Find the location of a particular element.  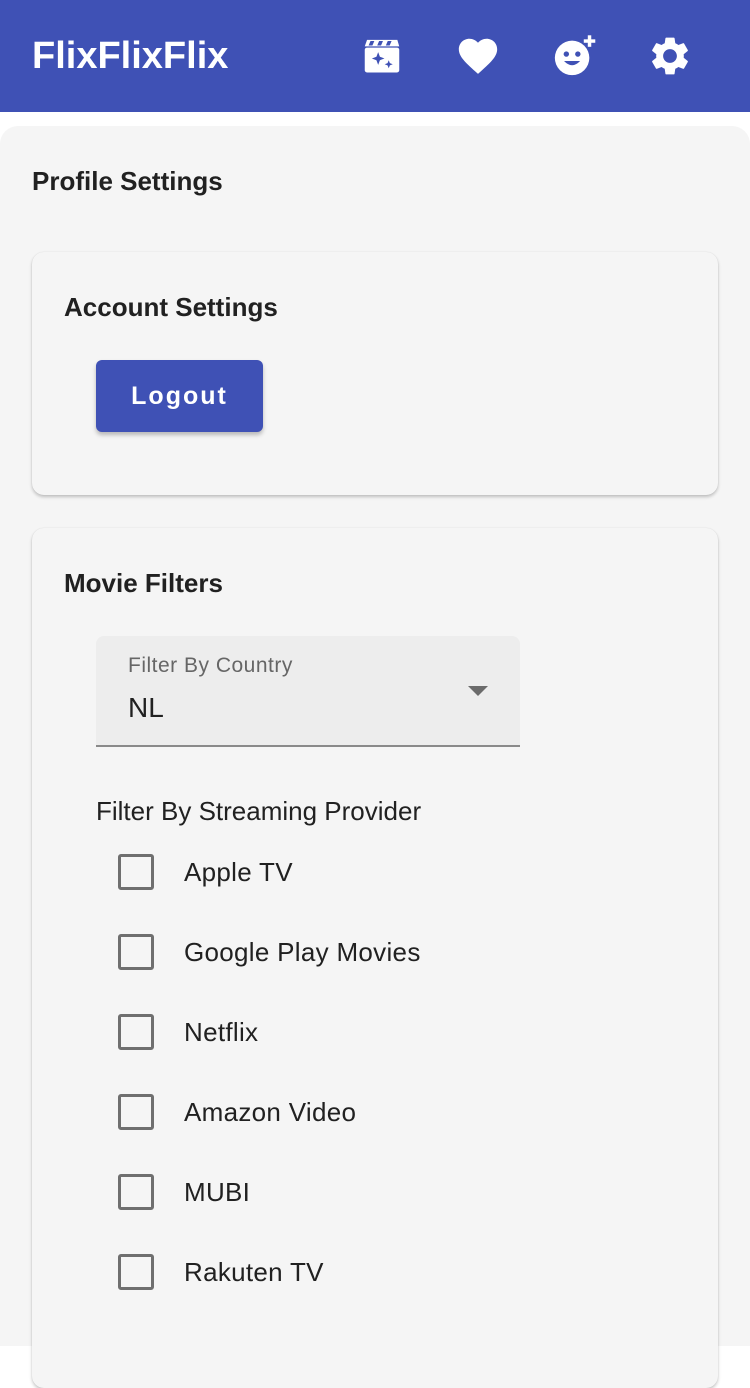

account-settings-title: Account Settings is located at coordinates (171, 307).